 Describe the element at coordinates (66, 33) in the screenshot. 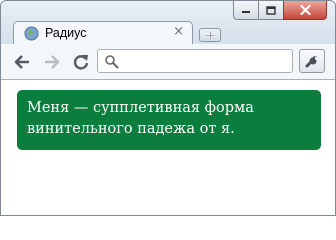

I see `tab-title: Радиус` at that location.